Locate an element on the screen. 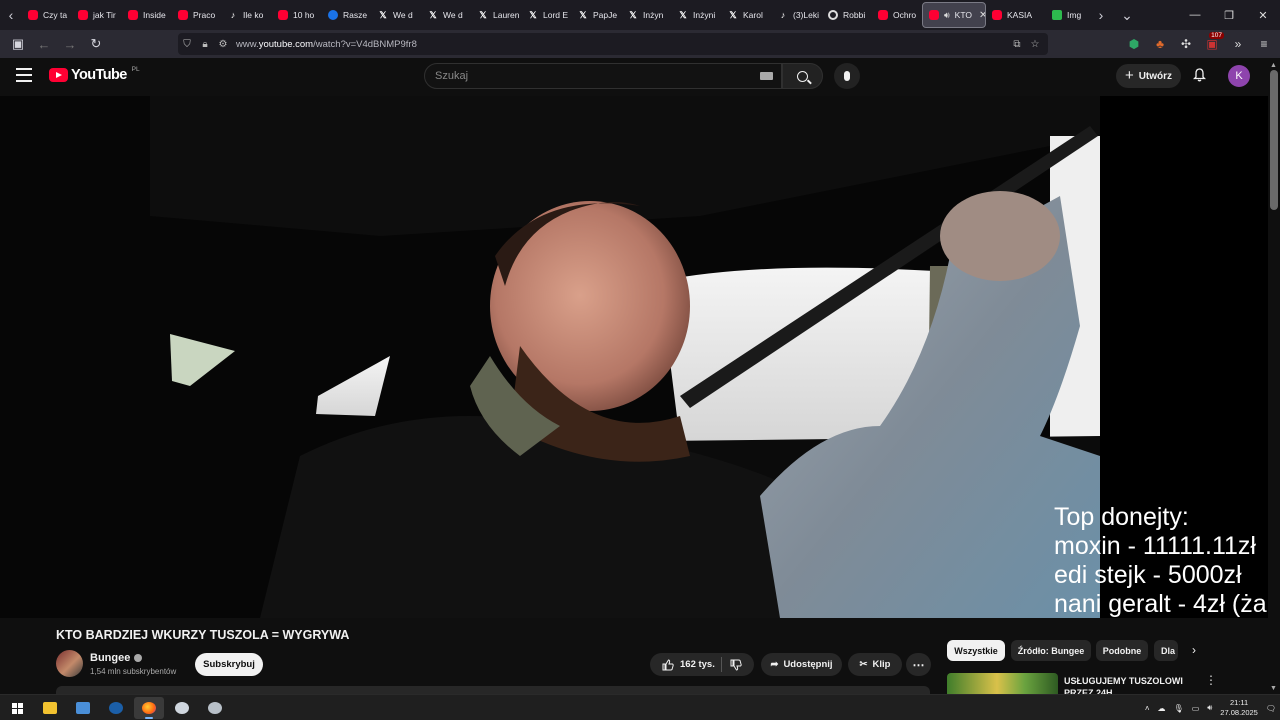 The height and width of the screenshot is (720, 1280). chip-for-you: Dla is located at coordinates (1166, 650).